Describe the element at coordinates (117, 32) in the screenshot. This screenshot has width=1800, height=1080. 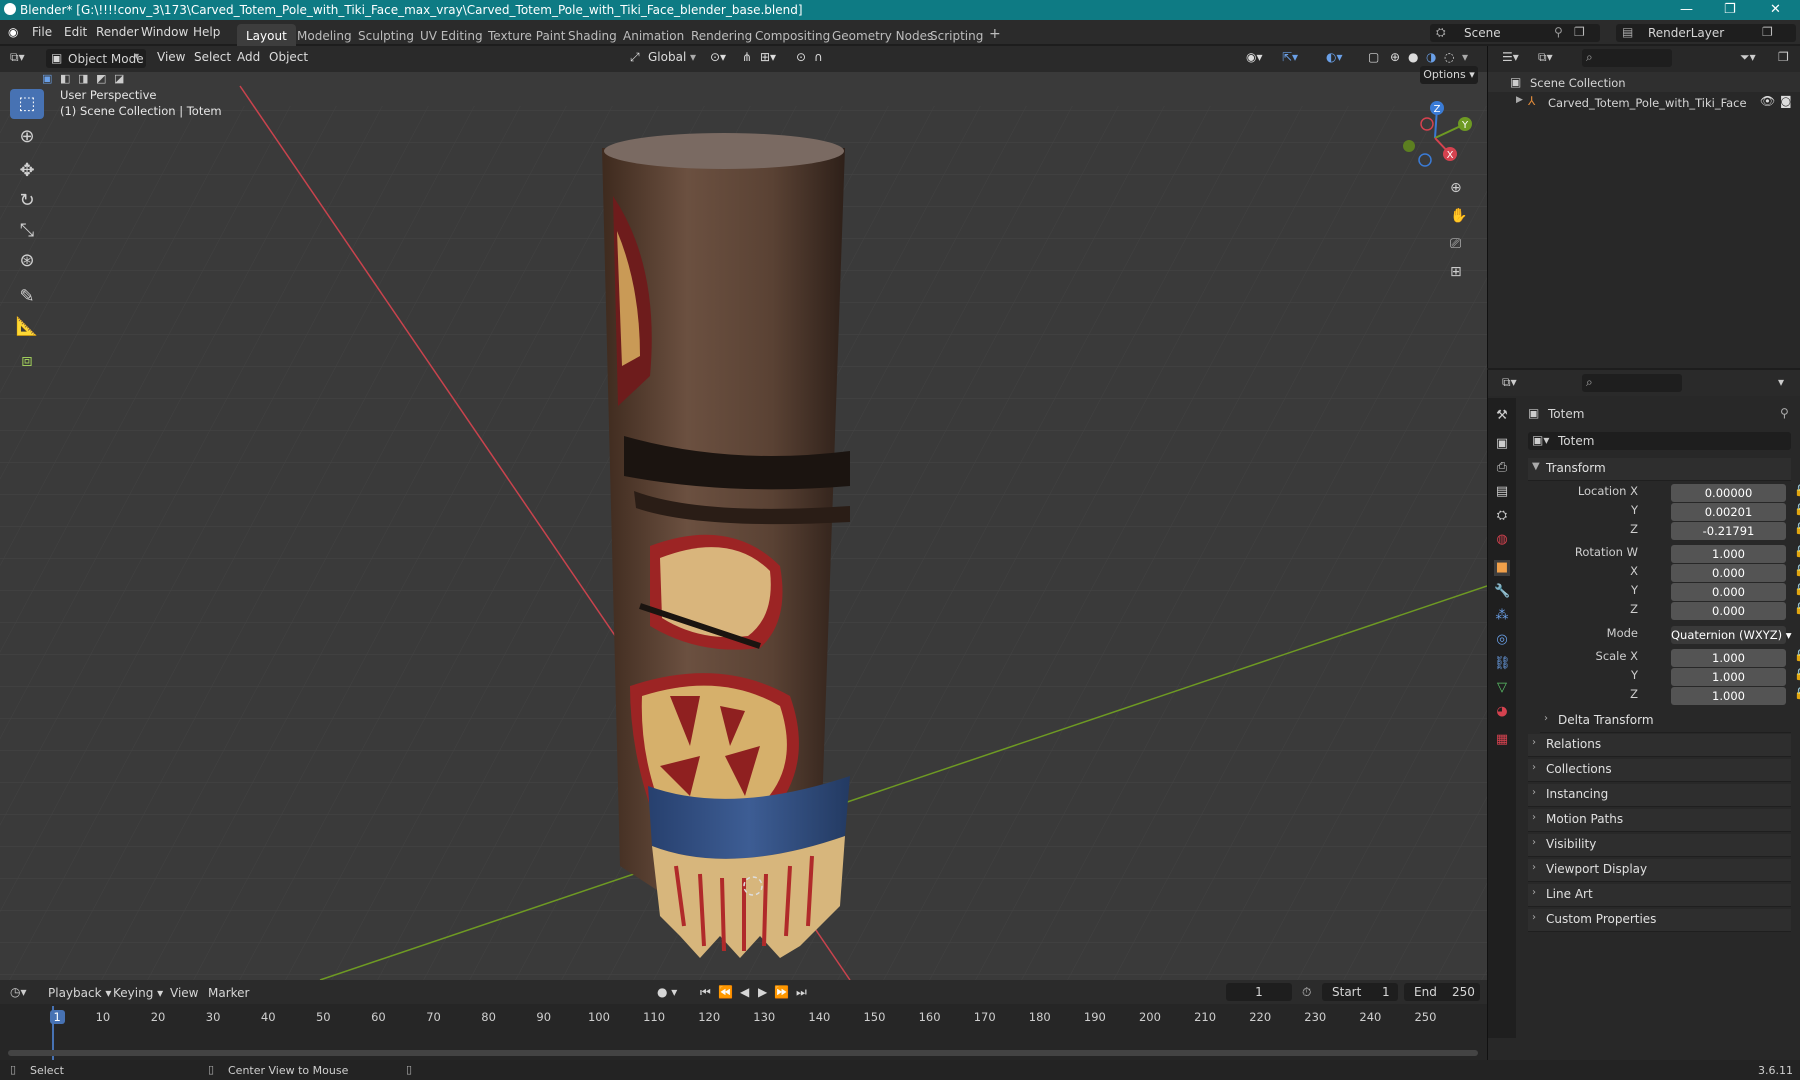
I see `menu-render: Render` at that location.